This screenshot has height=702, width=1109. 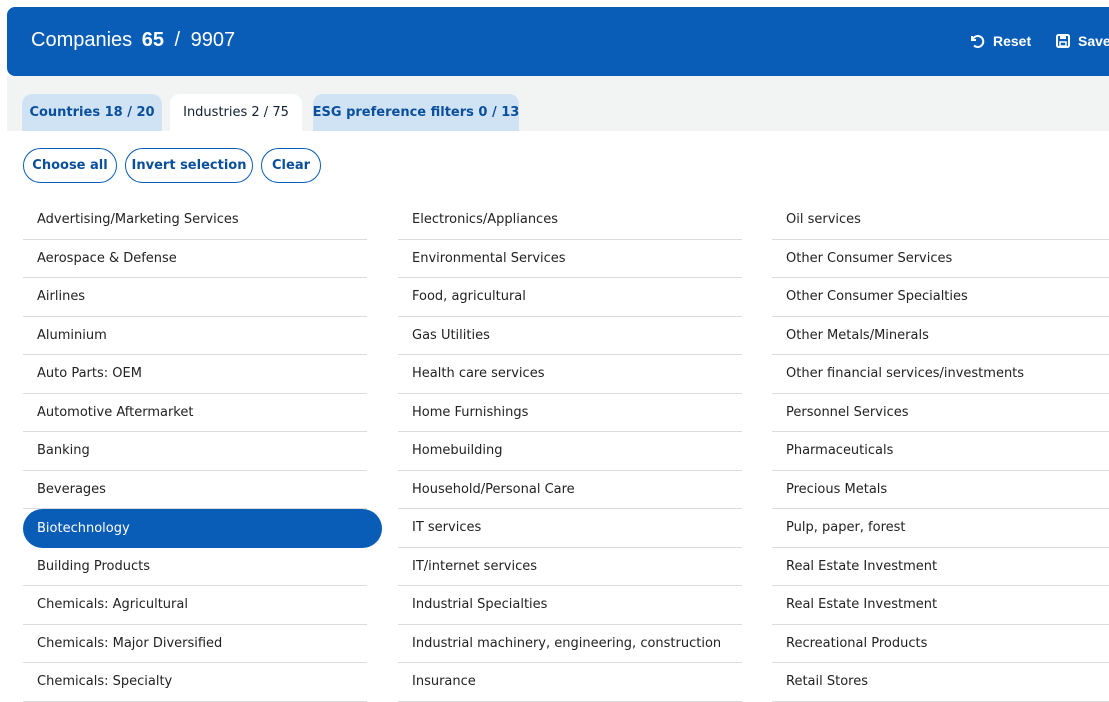 What do you see at coordinates (570, 490) in the screenshot?
I see `industry-option: Household/Personal Care` at bounding box center [570, 490].